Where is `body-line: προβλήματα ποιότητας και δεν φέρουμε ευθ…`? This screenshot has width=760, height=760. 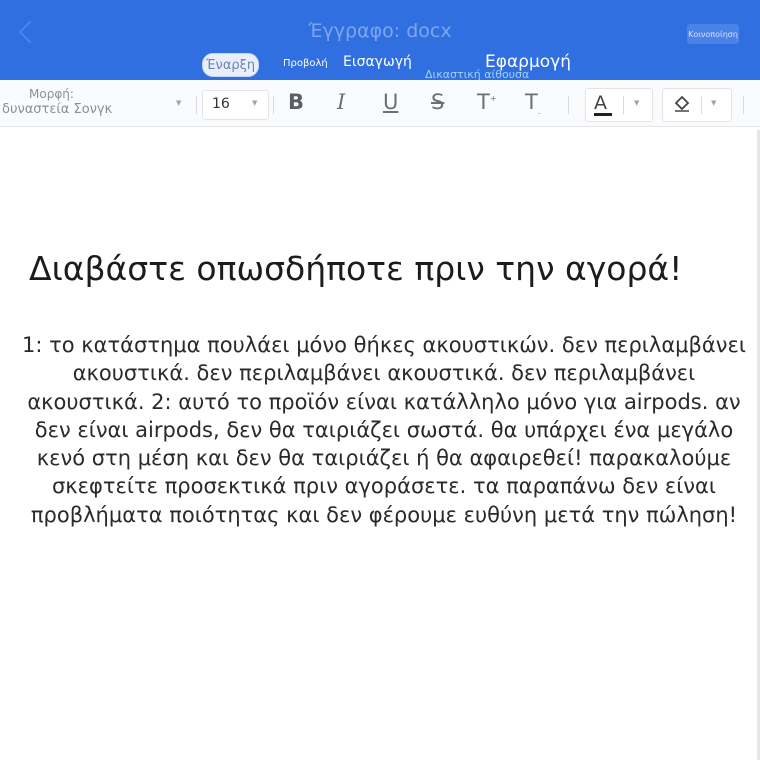 body-line: προβλήματα ποιότητας και δεν φέρουμε ευθ… is located at coordinates (384, 514).